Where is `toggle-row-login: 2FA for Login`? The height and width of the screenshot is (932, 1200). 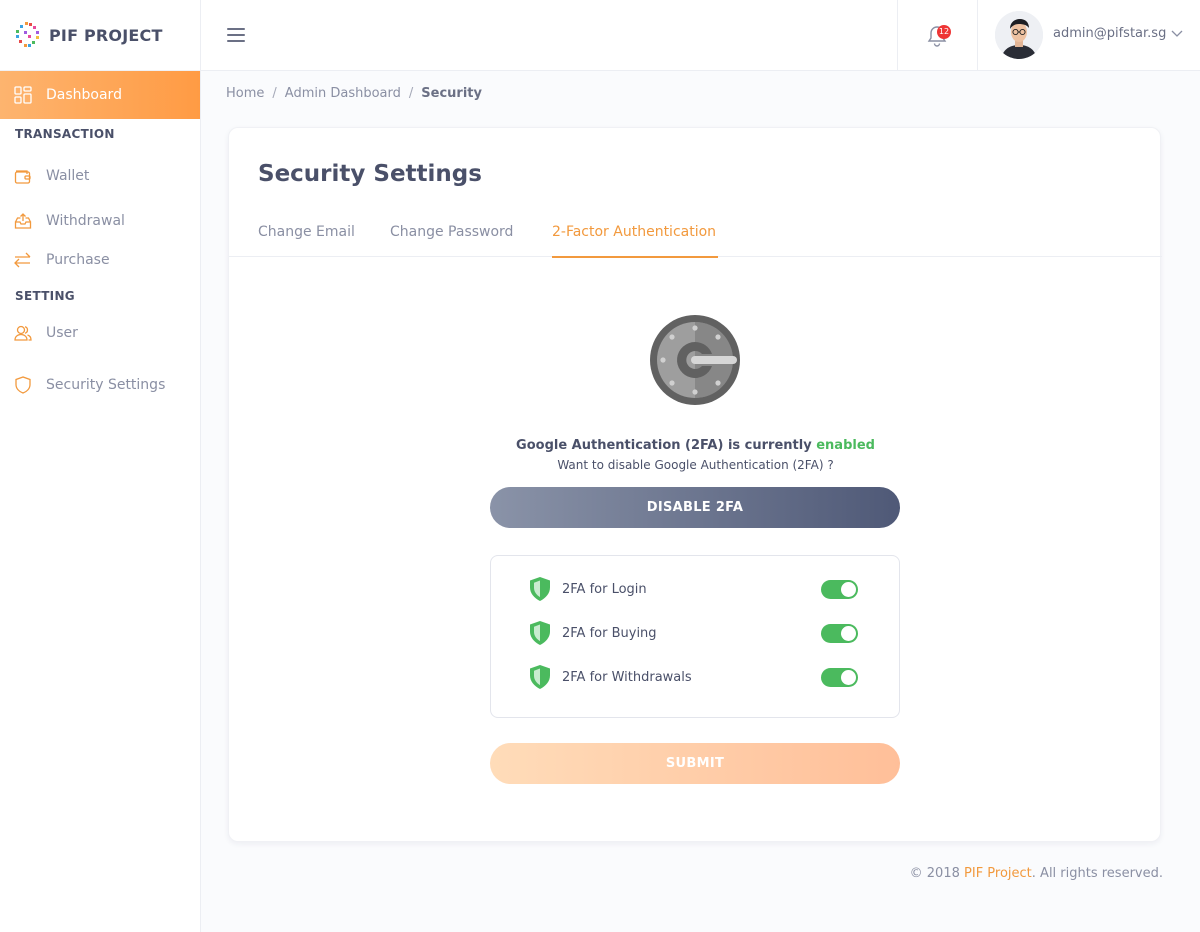 toggle-row-login: 2FA for Login is located at coordinates (693, 589).